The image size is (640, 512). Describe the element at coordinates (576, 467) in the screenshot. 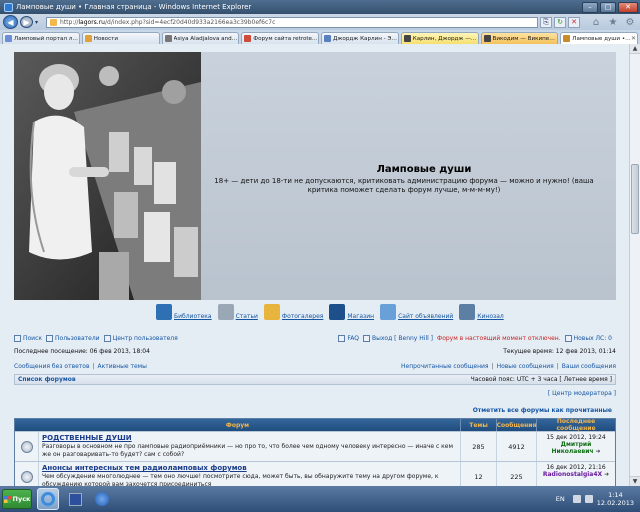

I see `last-post-date: 16 дек 2012, 21:16` at that location.